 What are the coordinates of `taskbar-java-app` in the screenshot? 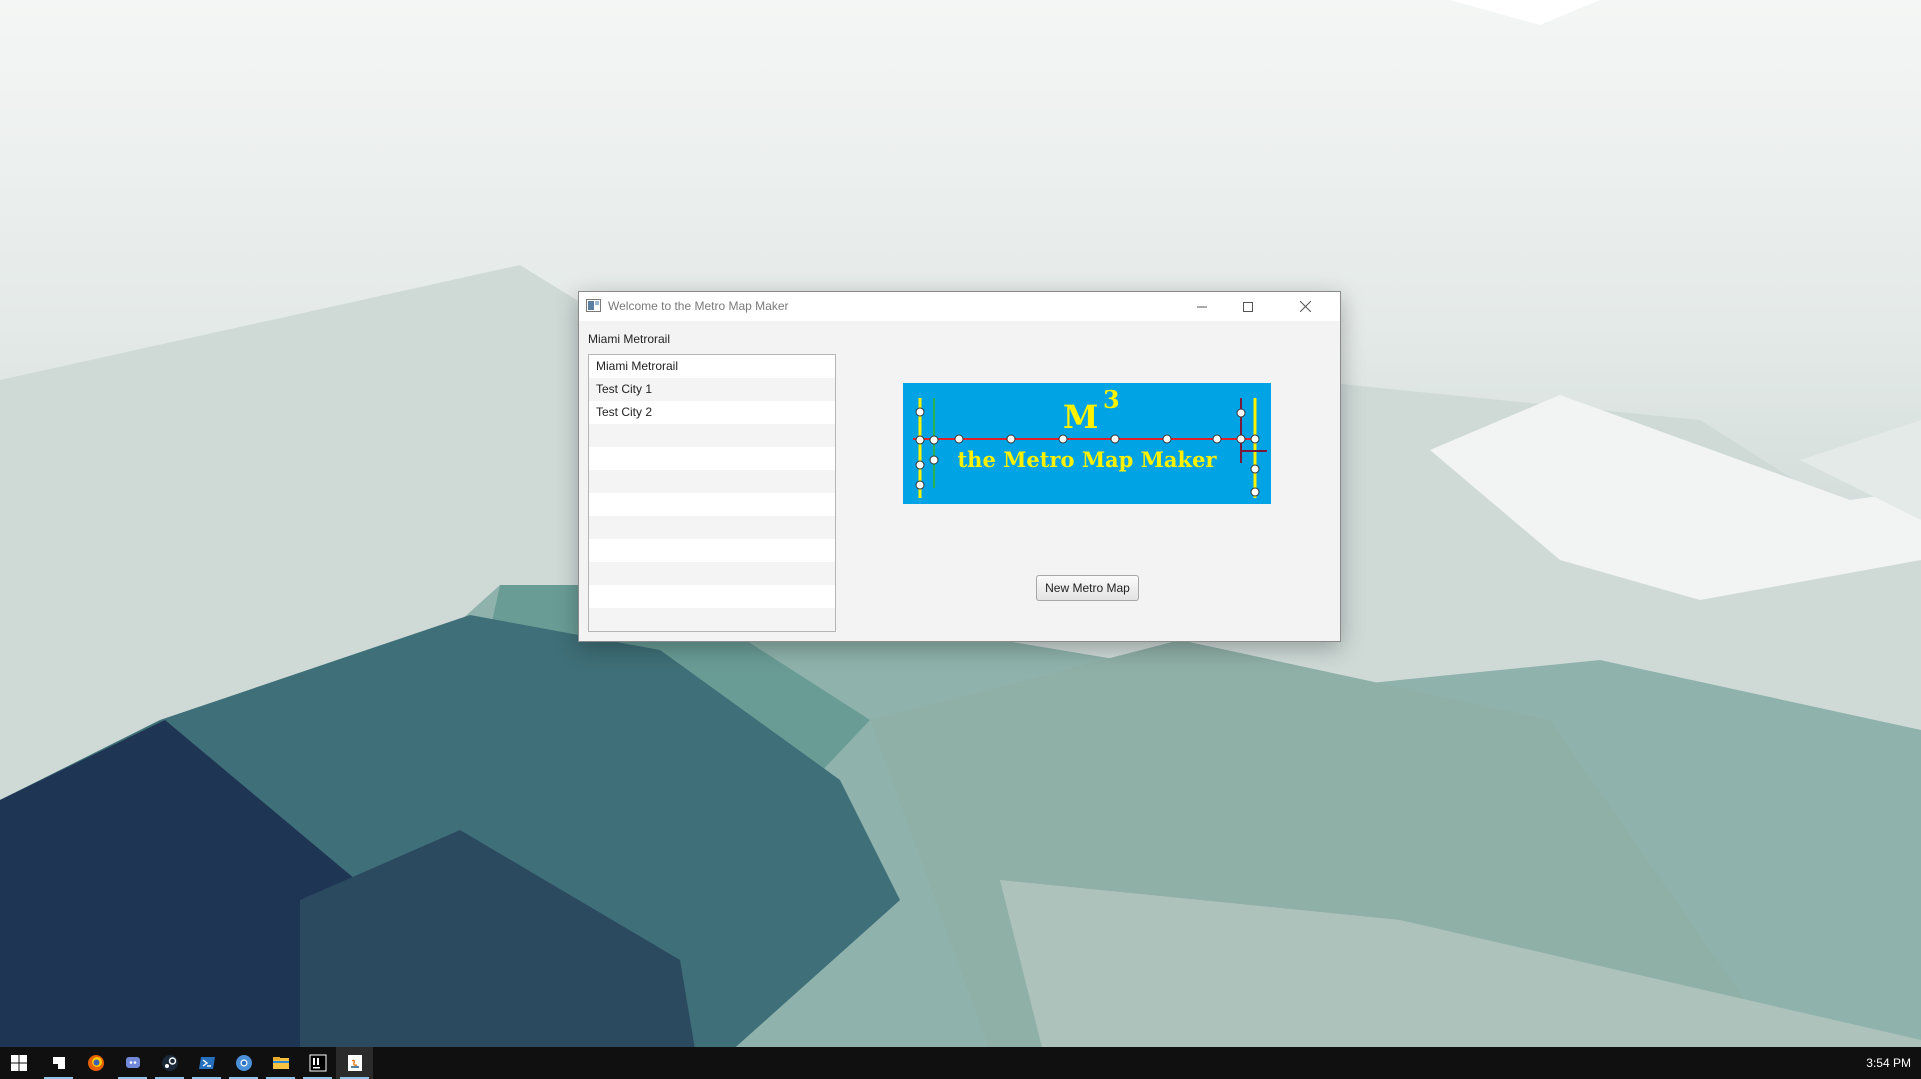 It's located at (354, 1063).